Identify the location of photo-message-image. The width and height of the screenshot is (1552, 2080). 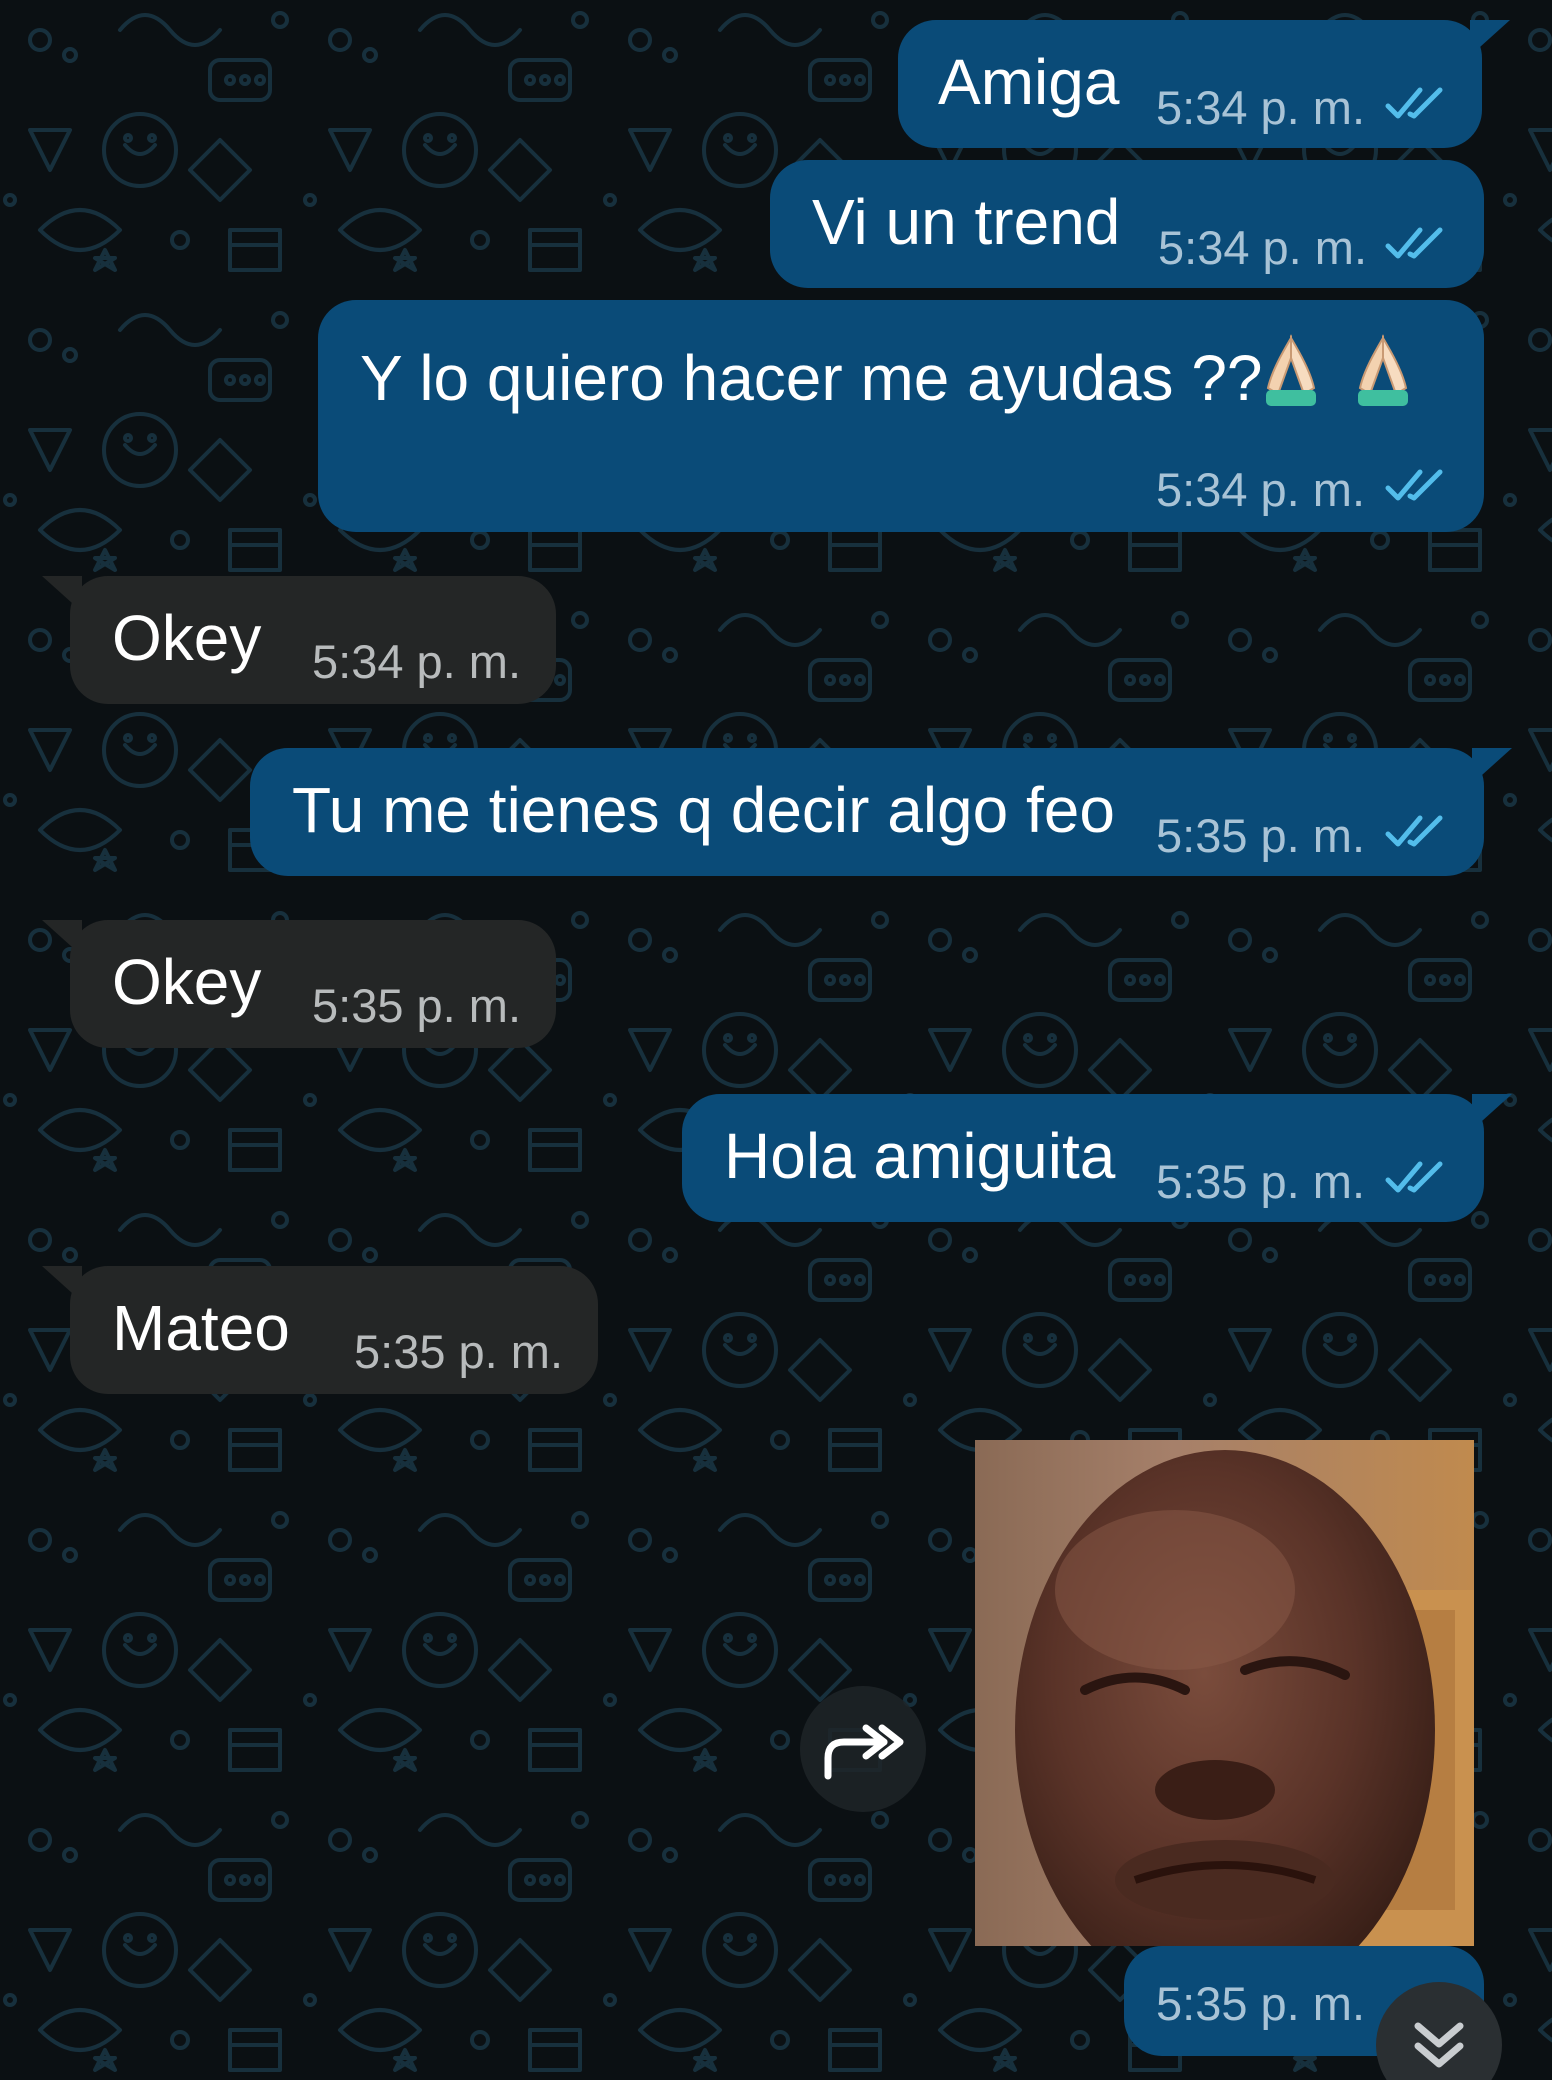
(1224, 1693).